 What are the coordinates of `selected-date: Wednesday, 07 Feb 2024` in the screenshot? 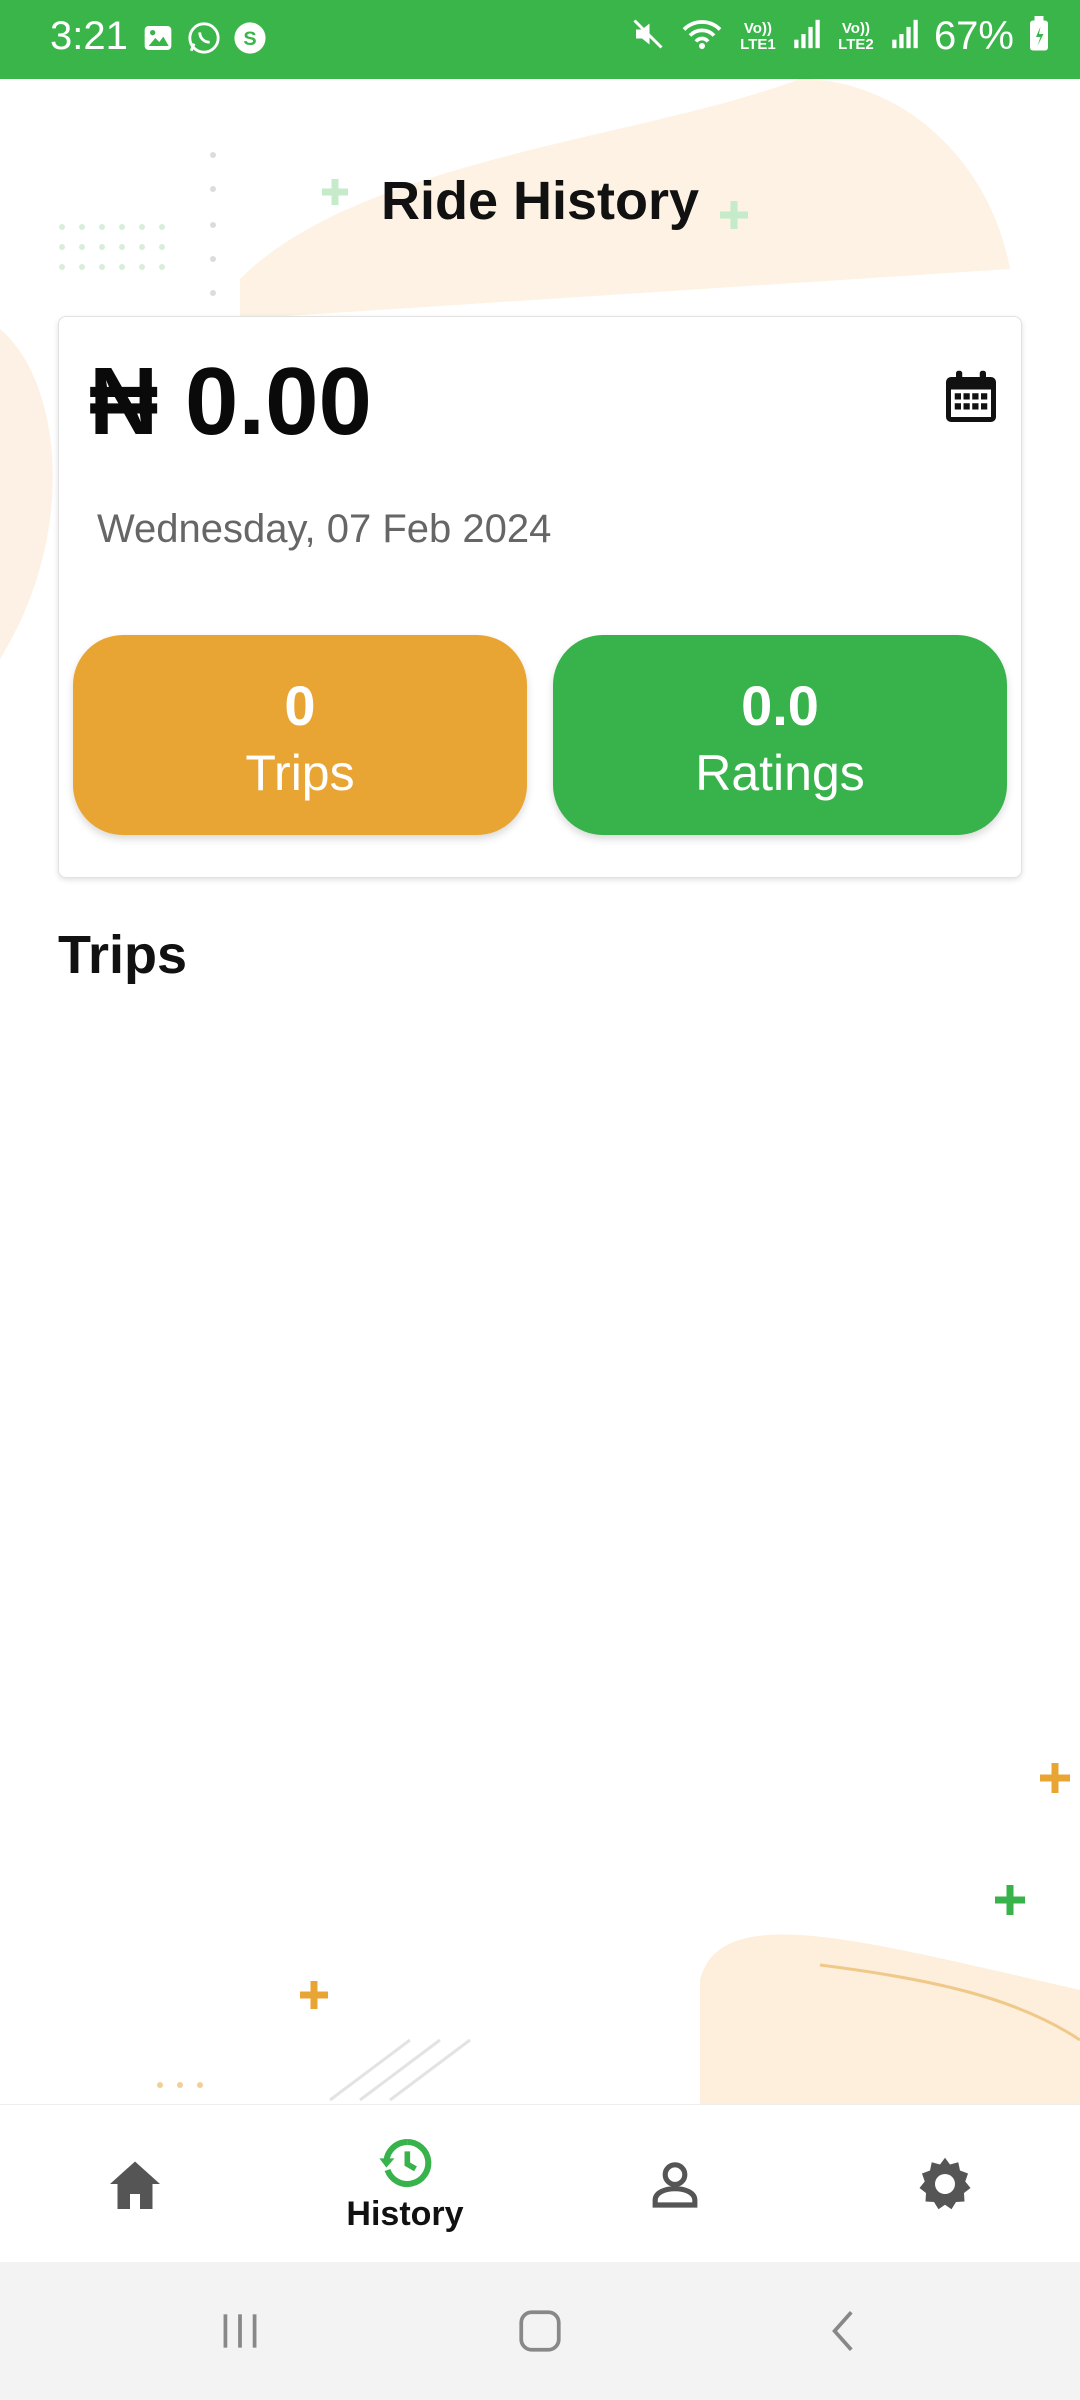 It's located at (324, 529).